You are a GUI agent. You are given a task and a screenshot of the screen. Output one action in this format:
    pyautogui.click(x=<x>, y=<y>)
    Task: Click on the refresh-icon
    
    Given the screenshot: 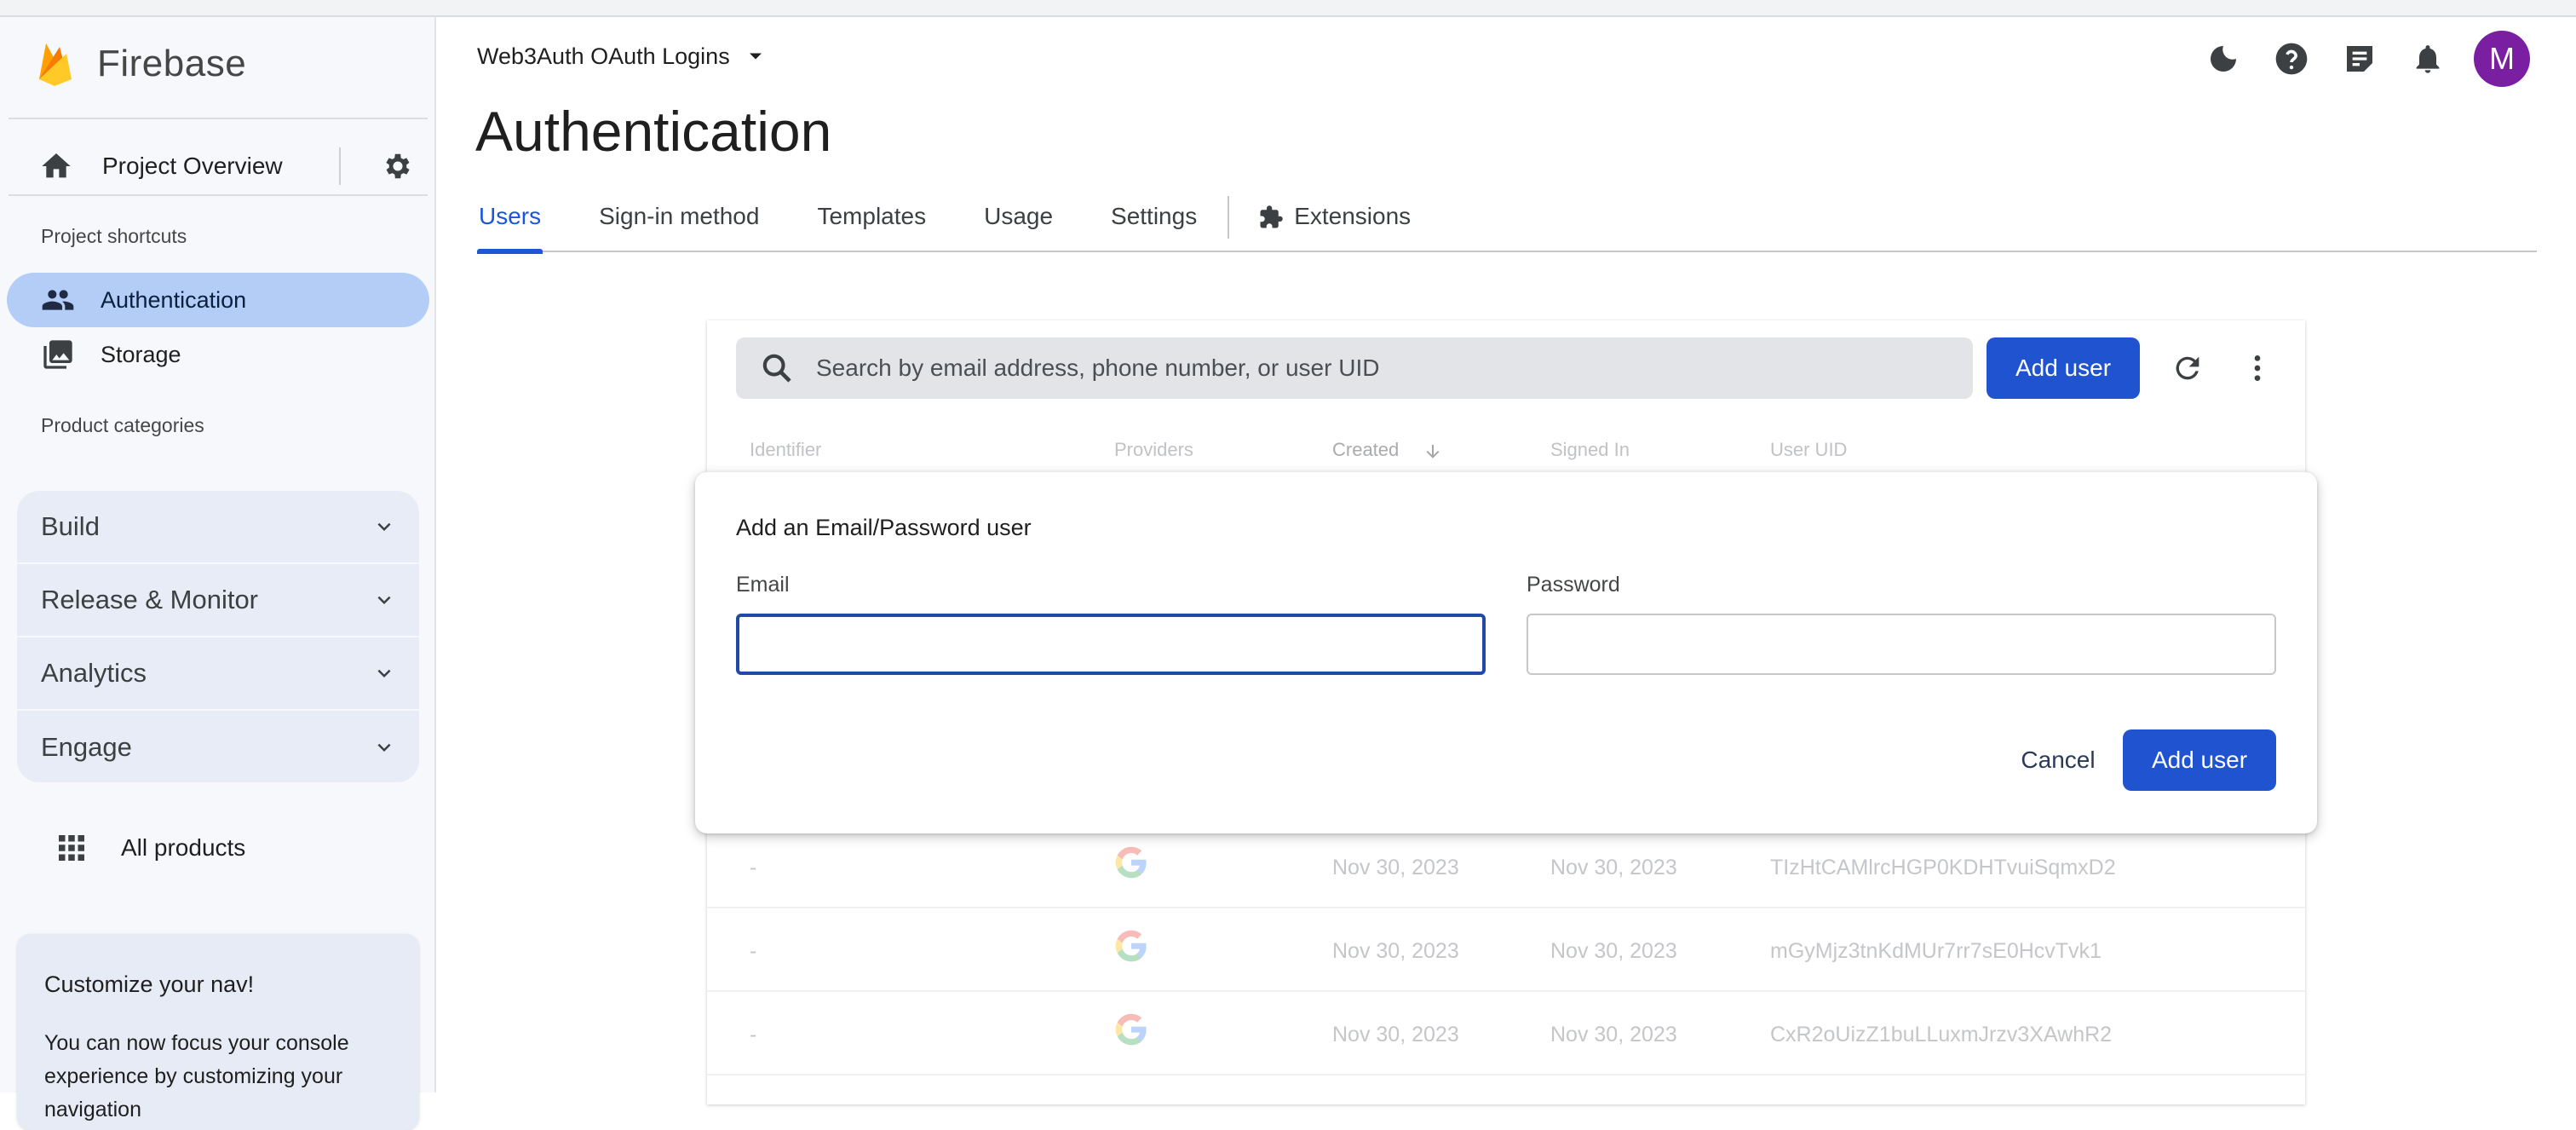 What is the action you would take?
    pyautogui.click(x=2188, y=368)
    